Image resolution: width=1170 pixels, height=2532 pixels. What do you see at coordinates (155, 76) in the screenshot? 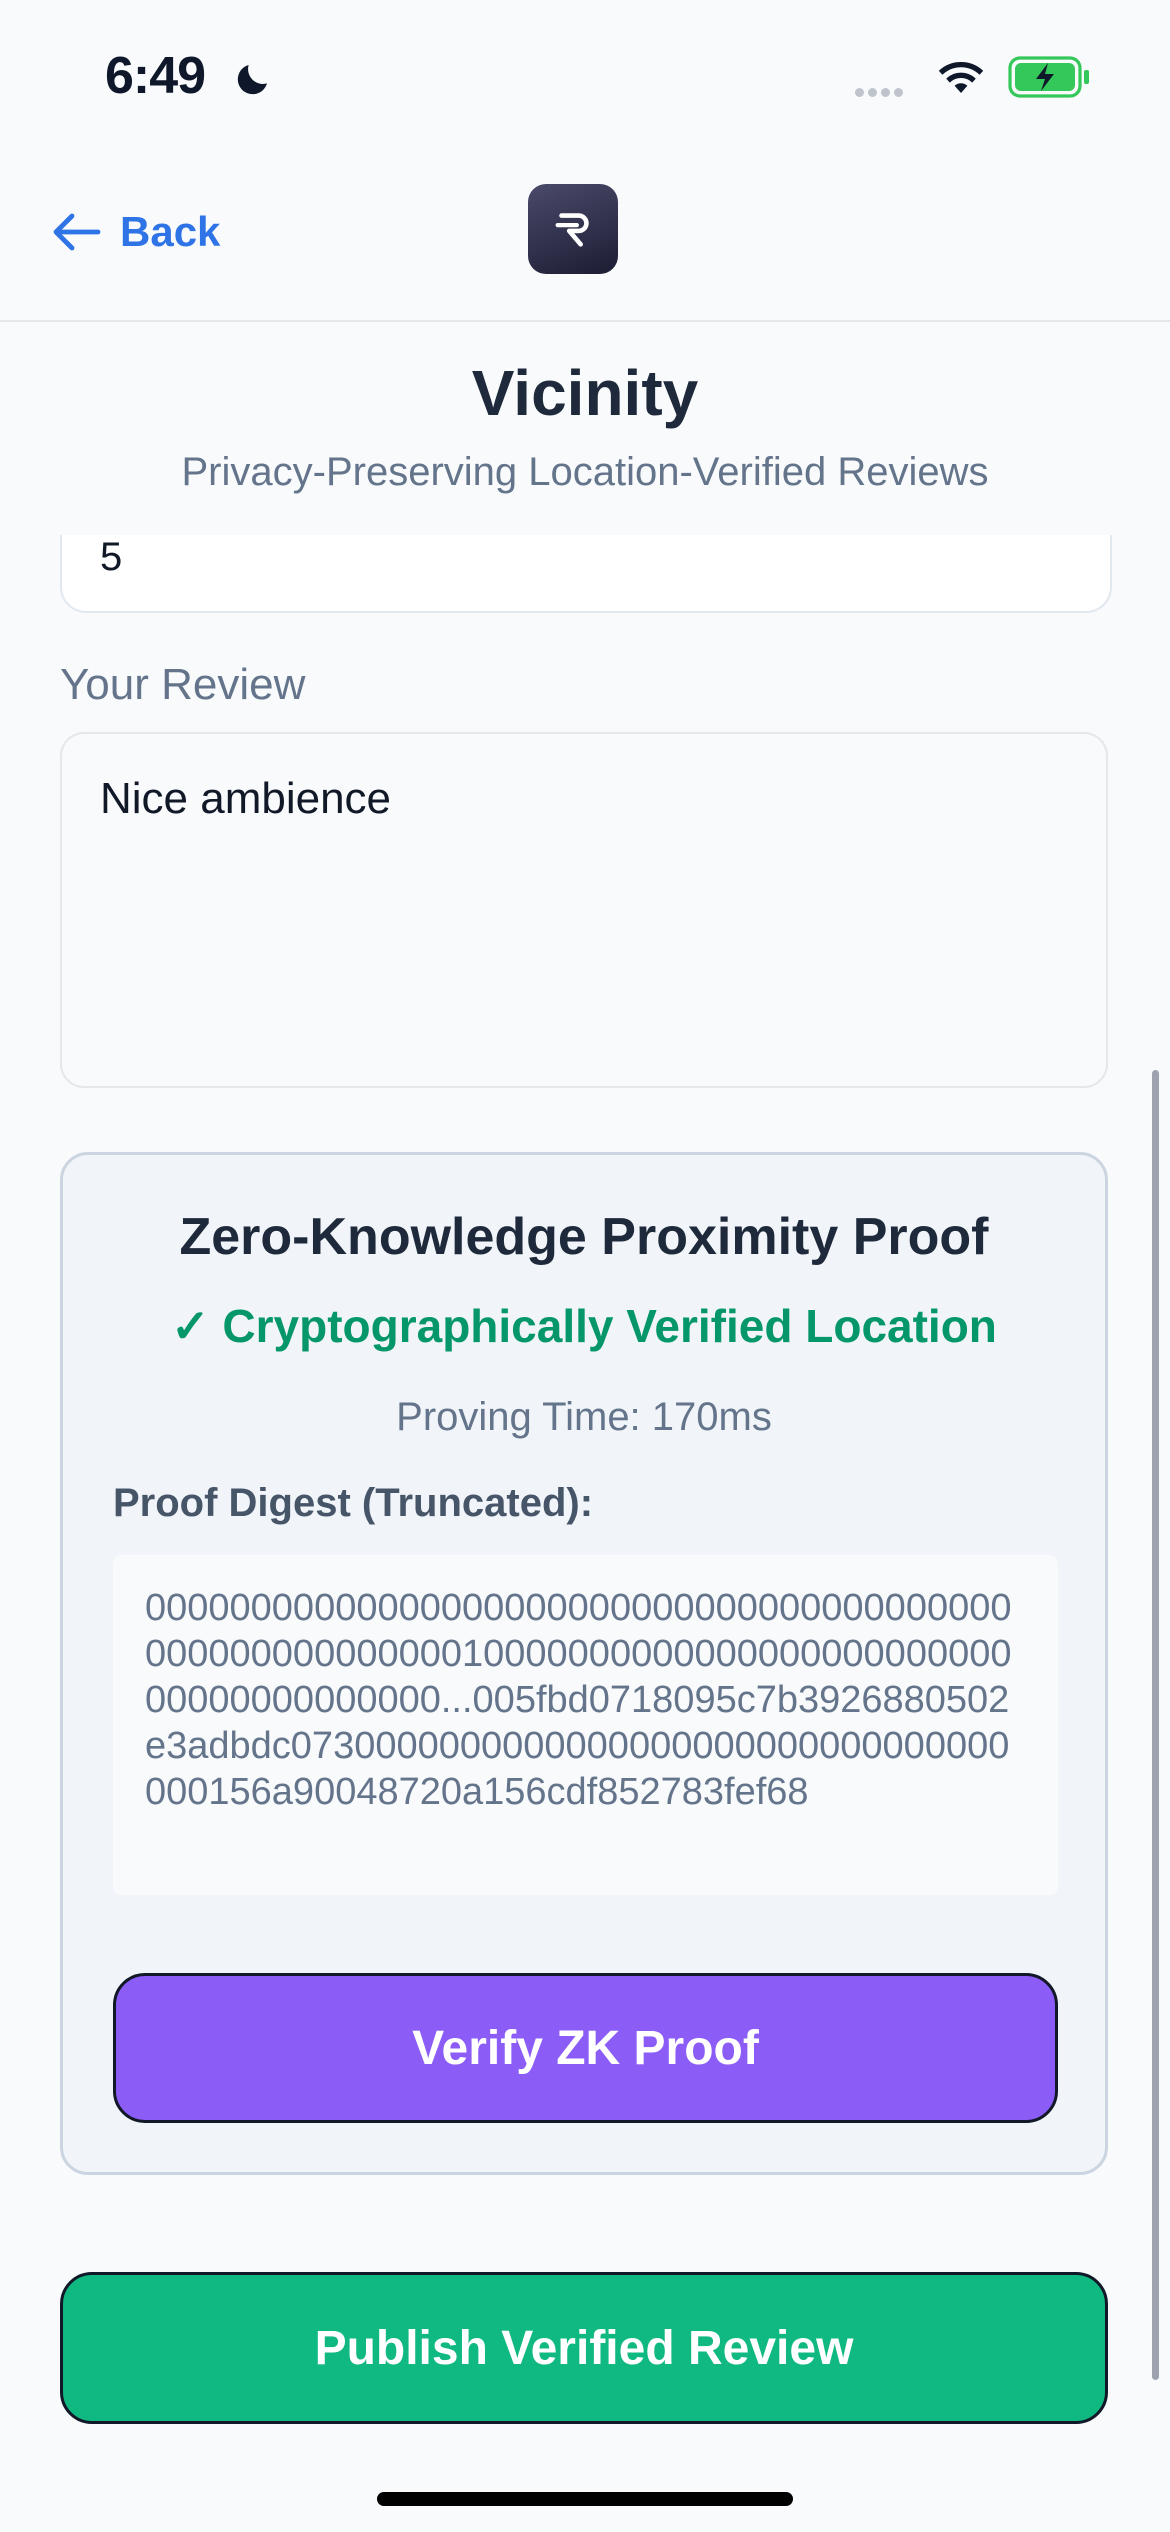
I see `status-time: 6:49` at bounding box center [155, 76].